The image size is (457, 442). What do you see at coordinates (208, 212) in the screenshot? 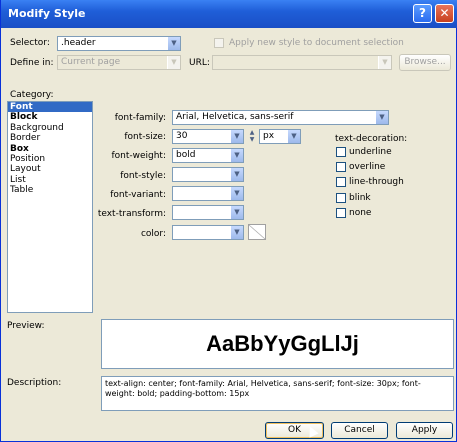
I see `text-transform-combo: ▼` at bounding box center [208, 212].